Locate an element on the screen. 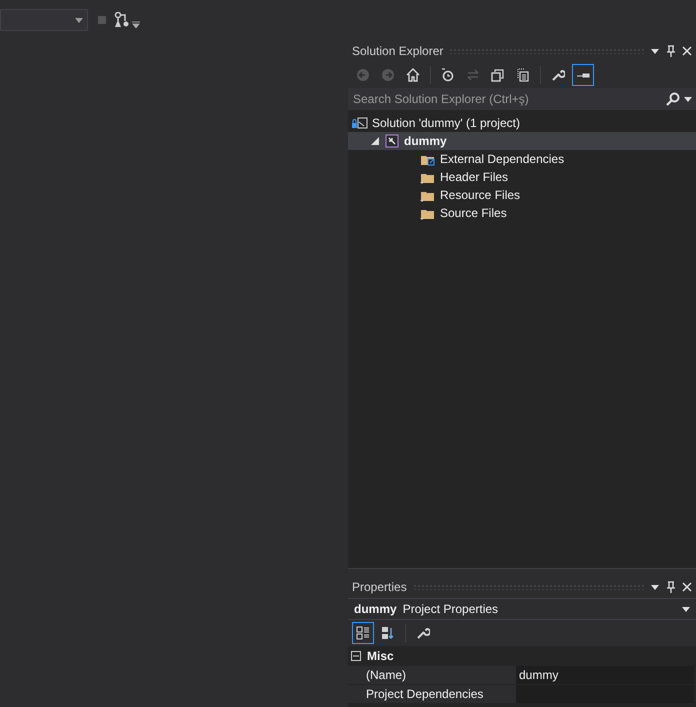  panel-title: Solution Explorer is located at coordinates (398, 51).